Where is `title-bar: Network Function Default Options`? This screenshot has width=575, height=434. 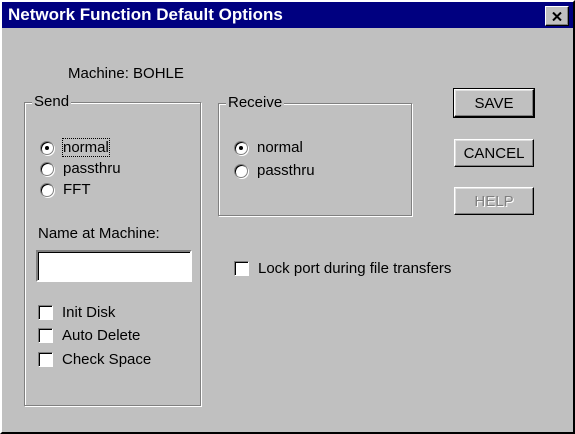
title-bar: Network Function Default Options is located at coordinates (287, 15).